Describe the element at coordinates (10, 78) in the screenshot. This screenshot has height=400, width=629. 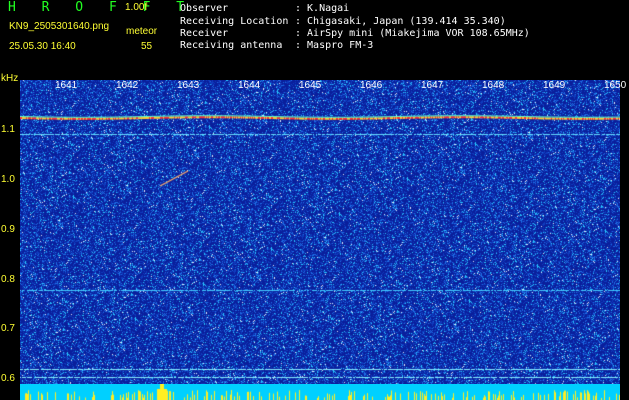
I see `frequency-unit-label: kHz` at that location.